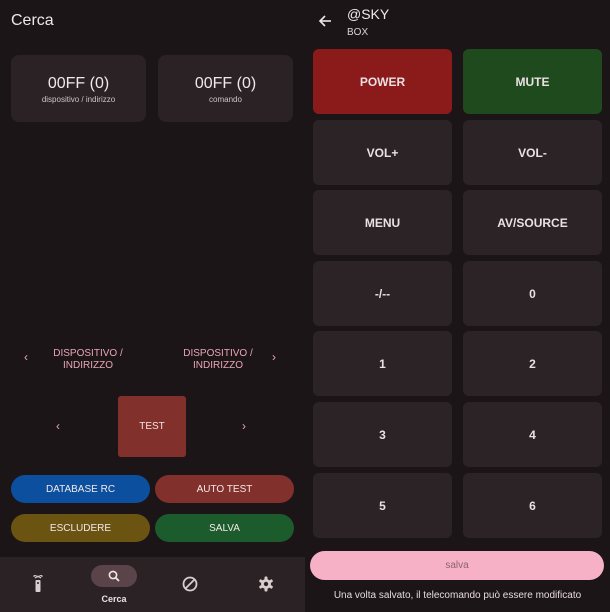 This screenshot has height=612, width=610. What do you see at coordinates (532, 152) in the screenshot?
I see `remote-key-3: VOL-` at bounding box center [532, 152].